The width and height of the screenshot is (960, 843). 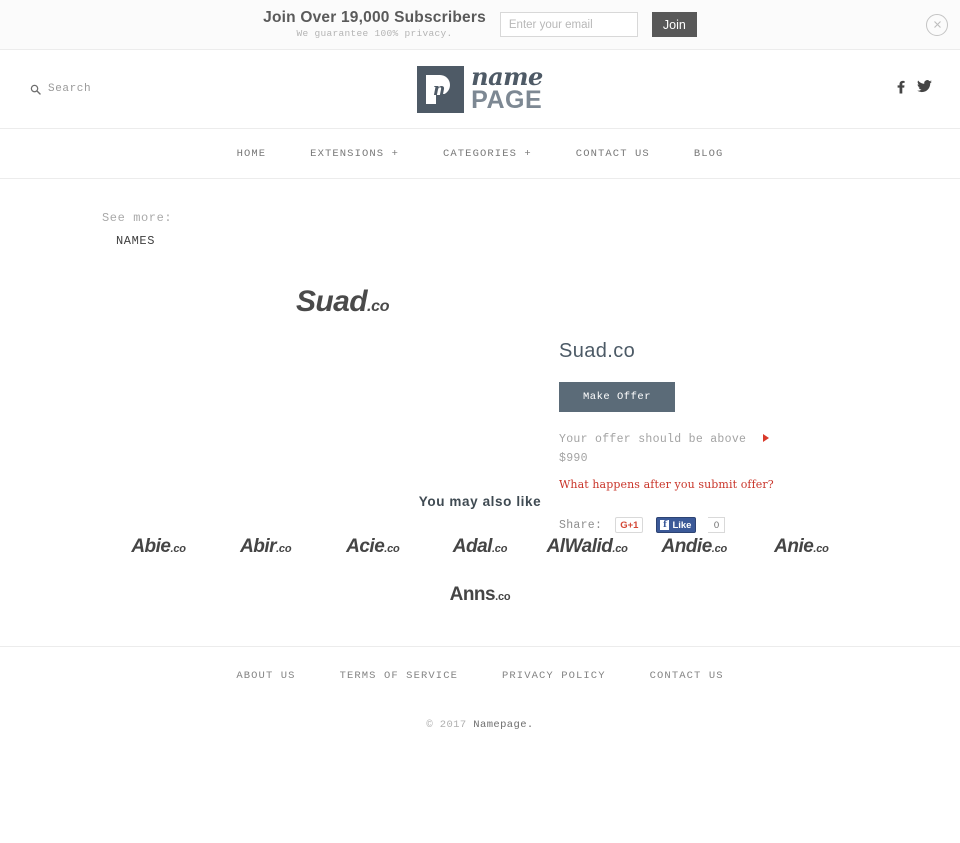 I want to click on related-item: Adal.co, so click(x=479, y=547).